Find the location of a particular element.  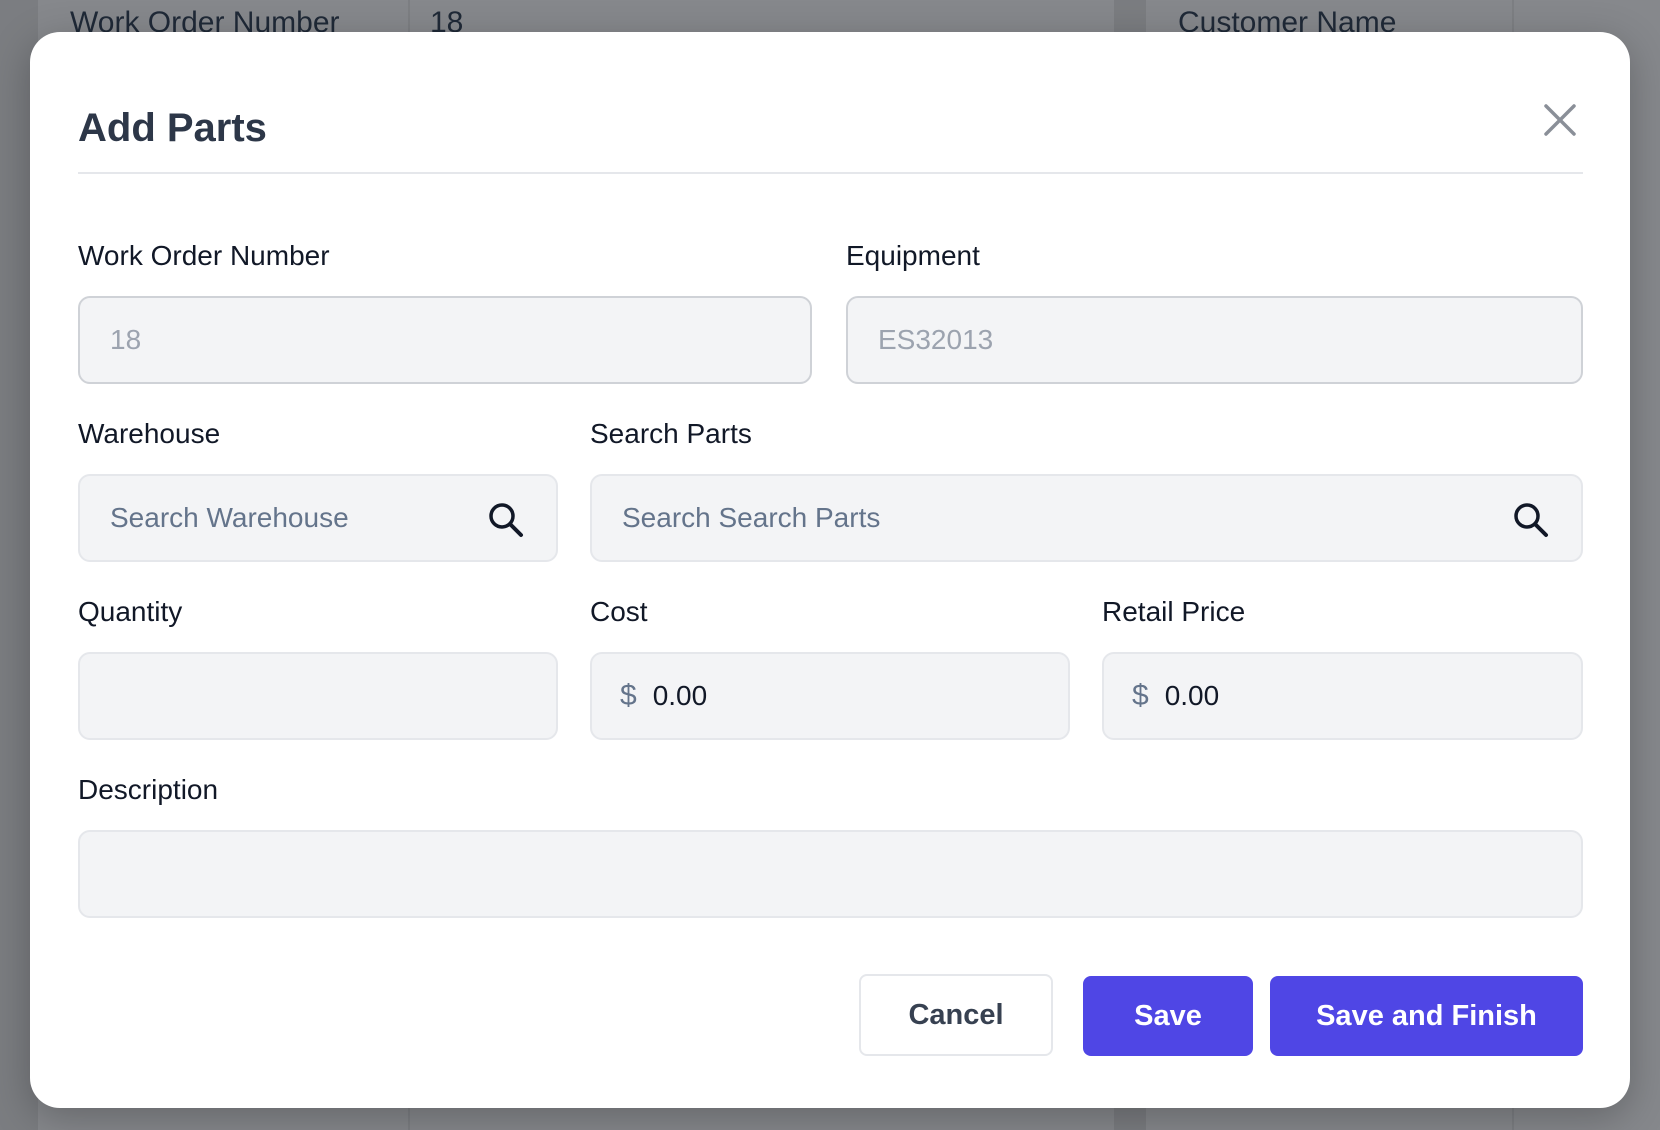

cost-field: $ is located at coordinates (830, 696).